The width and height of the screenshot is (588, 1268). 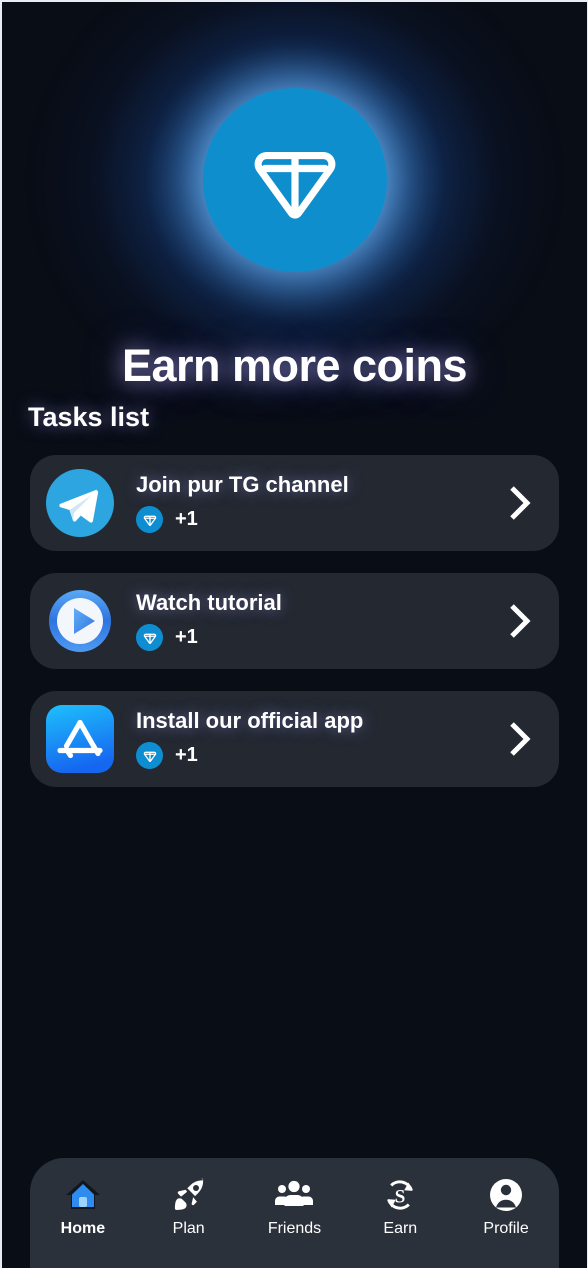 I want to click on task-card-join-tg-channel: Join pur TG channel +1, so click(x=294, y=503).